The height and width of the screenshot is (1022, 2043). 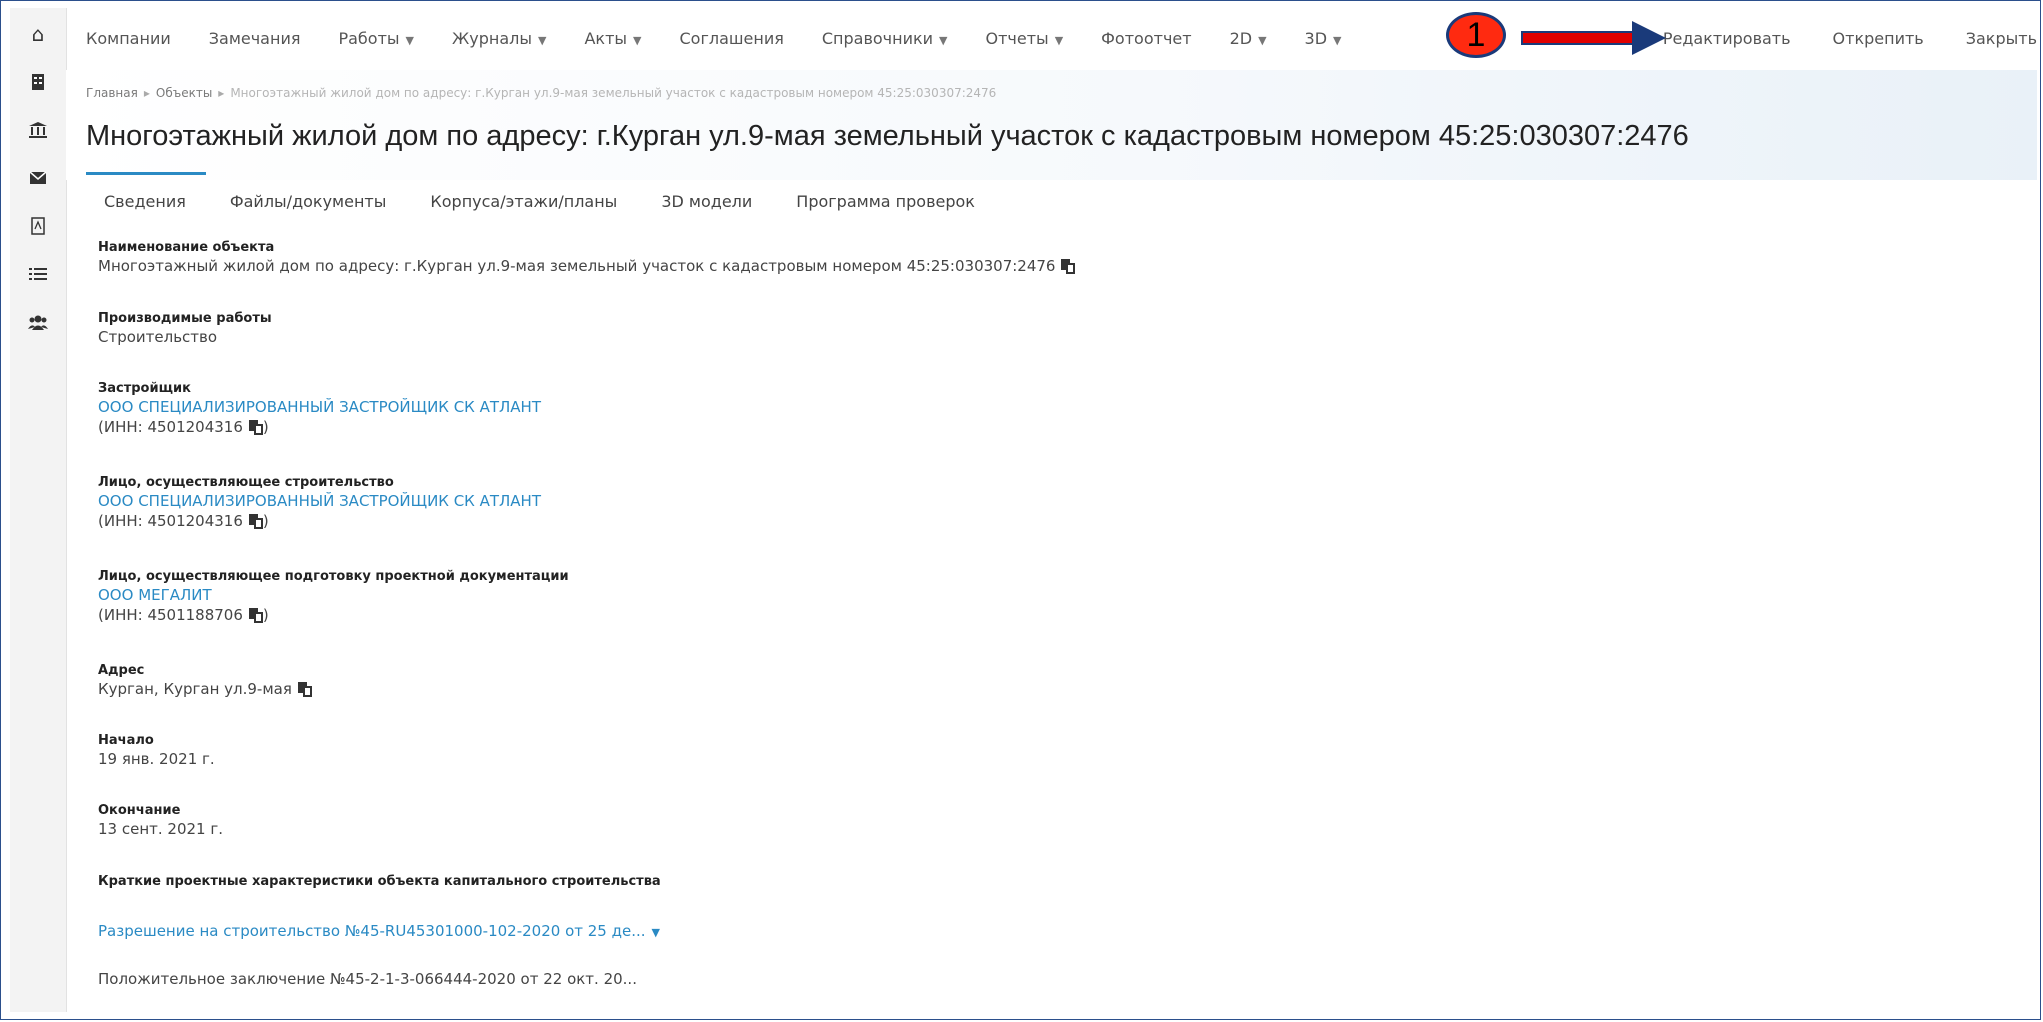 What do you see at coordinates (1829, 38) in the screenshot?
I see `object-actions: Редактировать Открепить Закрыть` at bounding box center [1829, 38].